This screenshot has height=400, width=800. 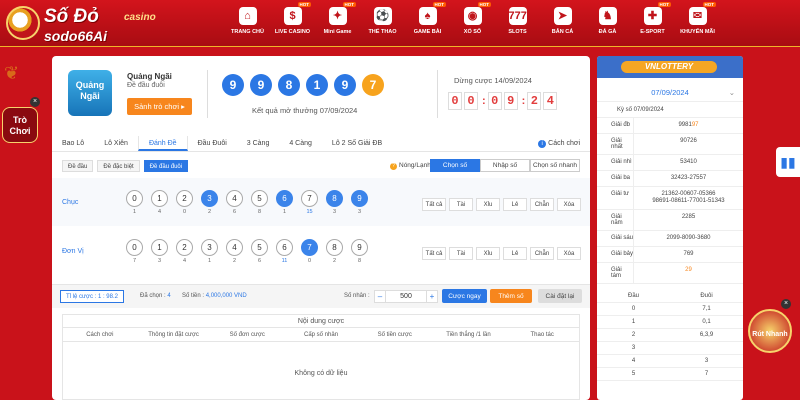 What do you see at coordinates (505, 165) in the screenshot?
I see `mode-button-1: Nhập số` at bounding box center [505, 165].